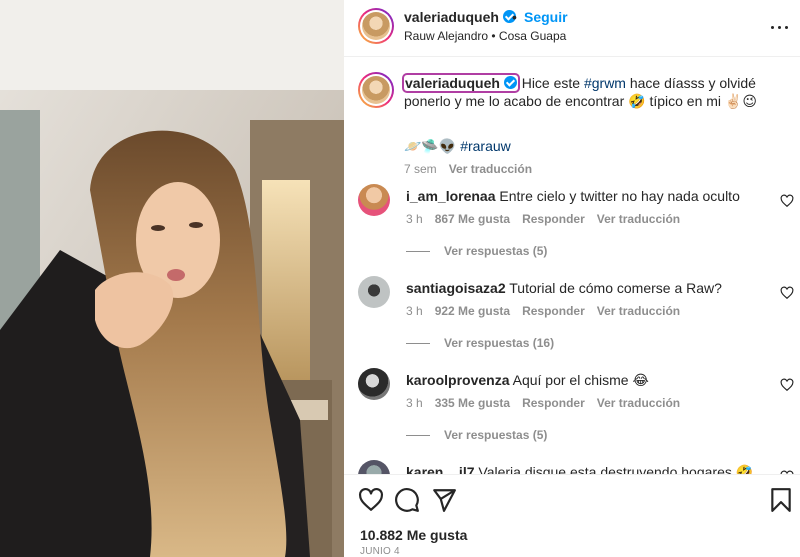 This screenshot has height=557, width=800. Describe the element at coordinates (451, 196) in the screenshot. I see `comment-username: i_am_lorenaa` at that location.